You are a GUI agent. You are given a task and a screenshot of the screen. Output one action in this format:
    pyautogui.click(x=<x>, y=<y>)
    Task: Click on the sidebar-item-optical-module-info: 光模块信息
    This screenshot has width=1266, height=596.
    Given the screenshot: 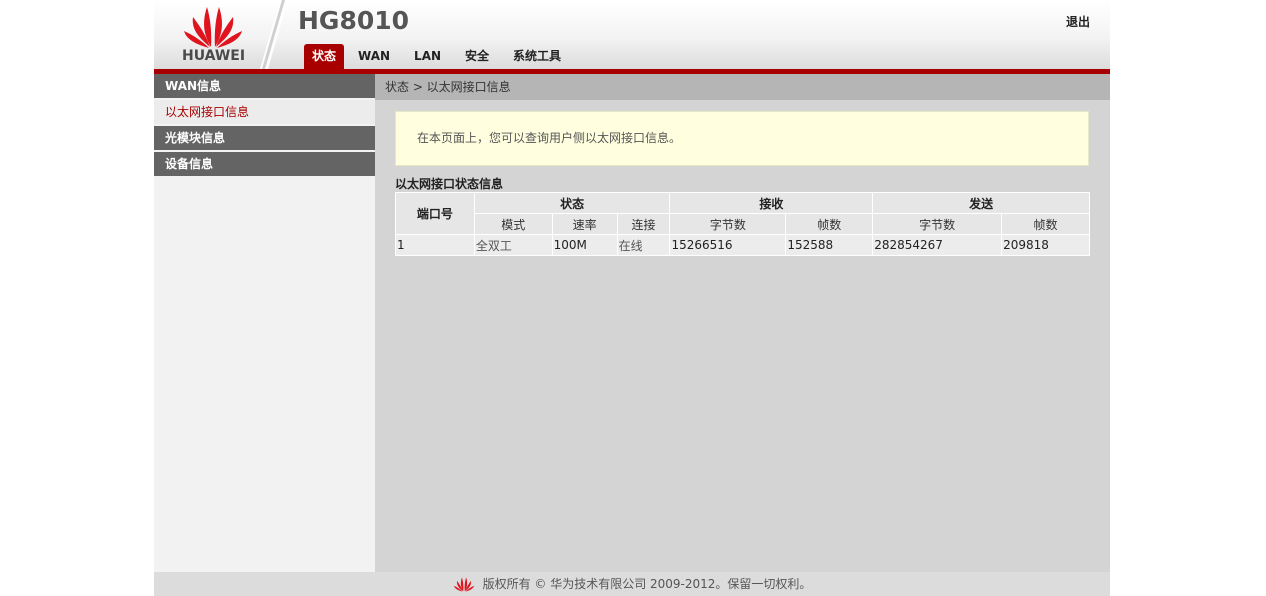 What is the action you would take?
    pyautogui.click(x=264, y=138)
    